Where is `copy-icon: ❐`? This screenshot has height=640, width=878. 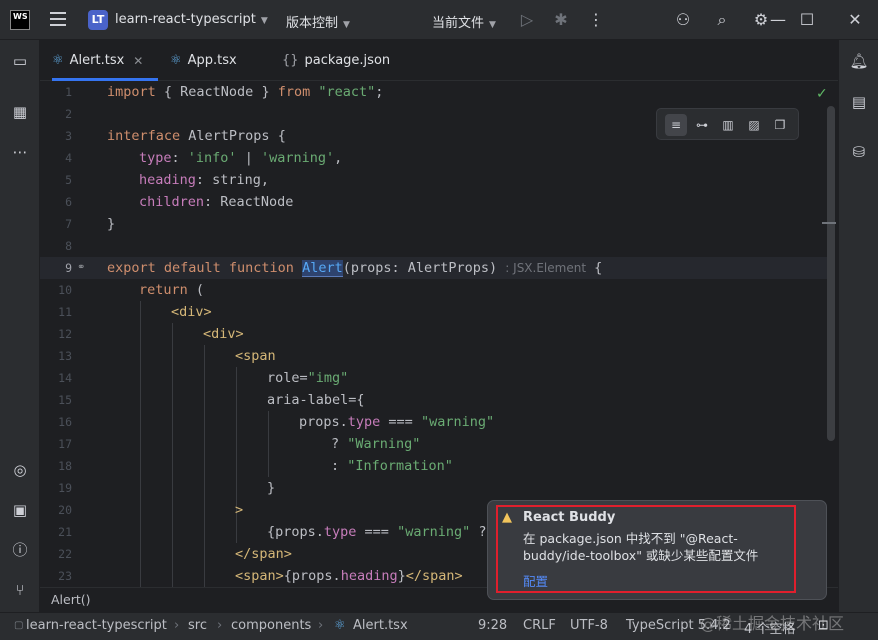
copy-icon: ❐ is located at coordinates (780, 125).